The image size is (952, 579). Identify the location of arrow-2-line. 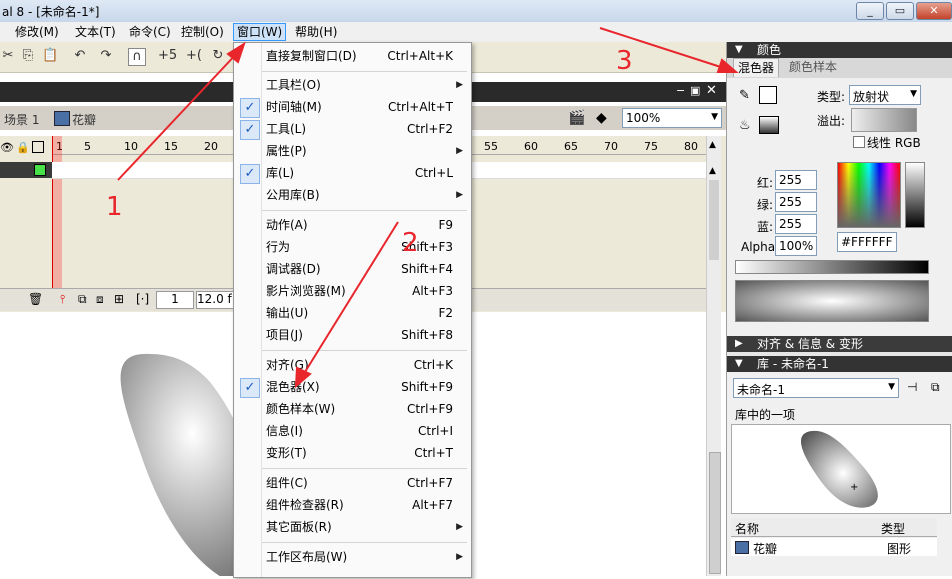
(349, 301).